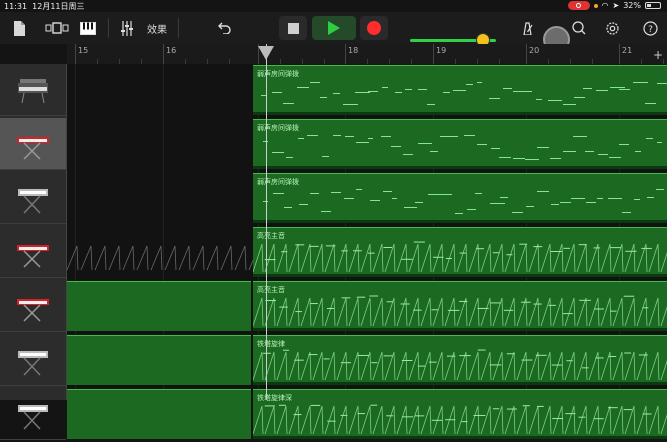  I want to click on instrument-view-button, so click(88, 28).